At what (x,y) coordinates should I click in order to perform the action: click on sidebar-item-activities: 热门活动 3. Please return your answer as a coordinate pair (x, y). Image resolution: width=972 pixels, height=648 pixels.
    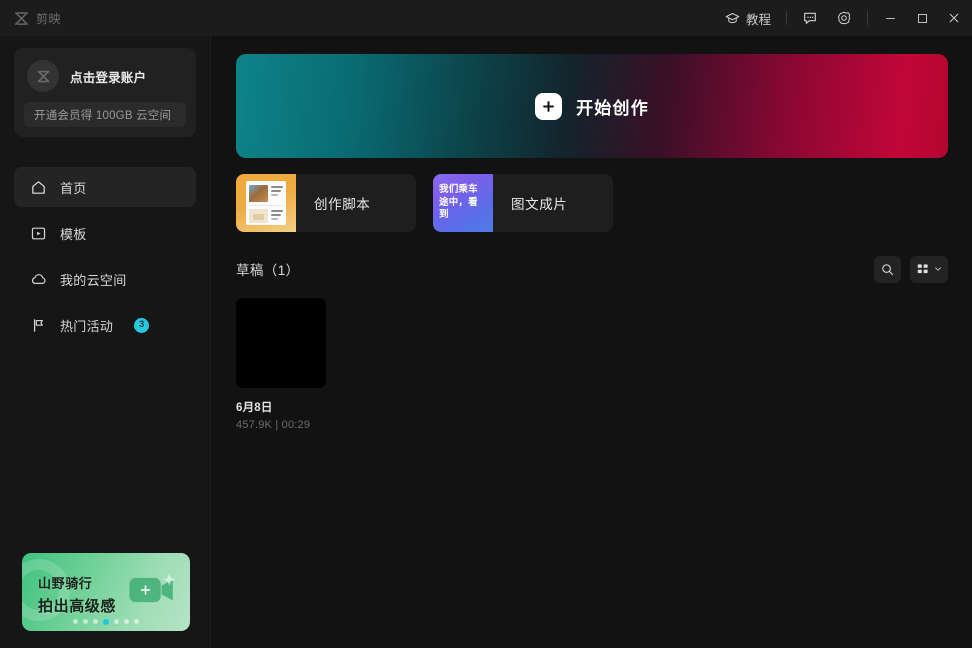
    Looking at the image, I should click on (105, 325).